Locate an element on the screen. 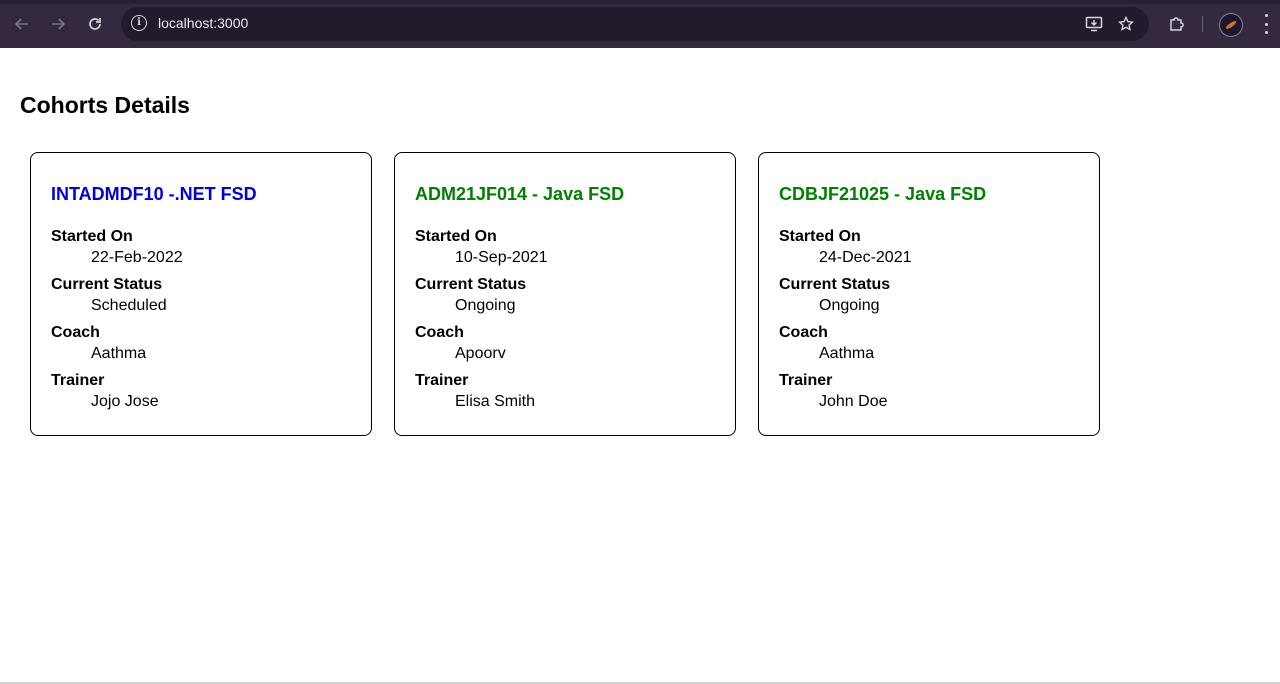 Image resolution: width=1280 pixels, height=684 pixels. reload-icon is located at coordinates (95, 24).